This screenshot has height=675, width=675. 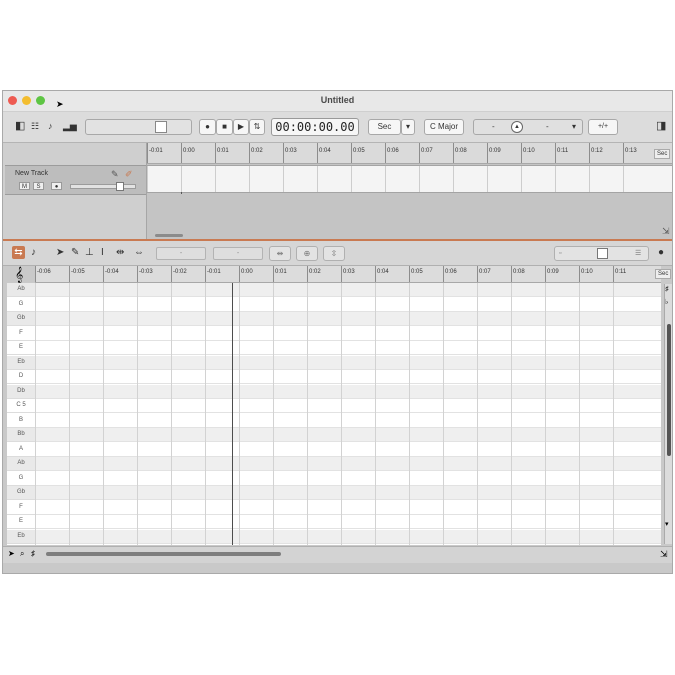 I want to click on glue-tool-icon: ⇔, so click(x=139, y=252).